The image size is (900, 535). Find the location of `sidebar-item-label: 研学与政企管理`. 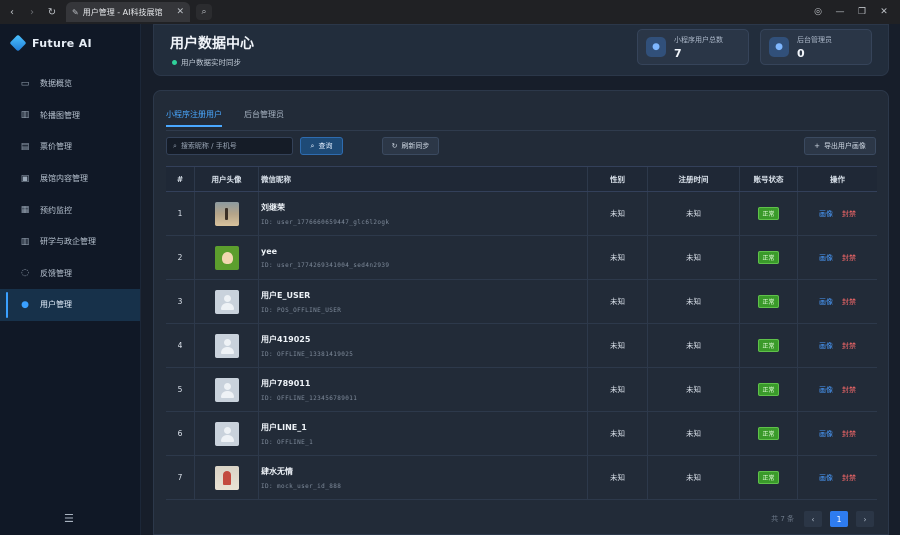

sidebar-item-label: 研学与政企管理 is located at coordinates (68, 242).